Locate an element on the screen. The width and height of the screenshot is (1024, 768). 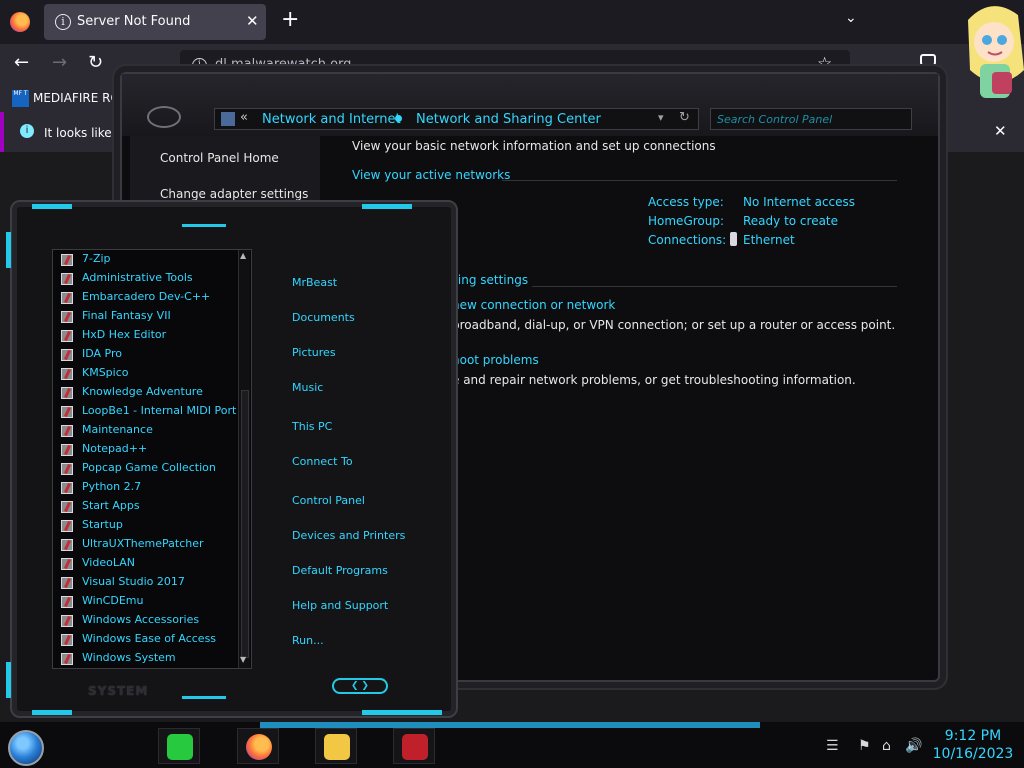
browser-tab: i Server Not Found ✕ is located at coordinates (155, 22).